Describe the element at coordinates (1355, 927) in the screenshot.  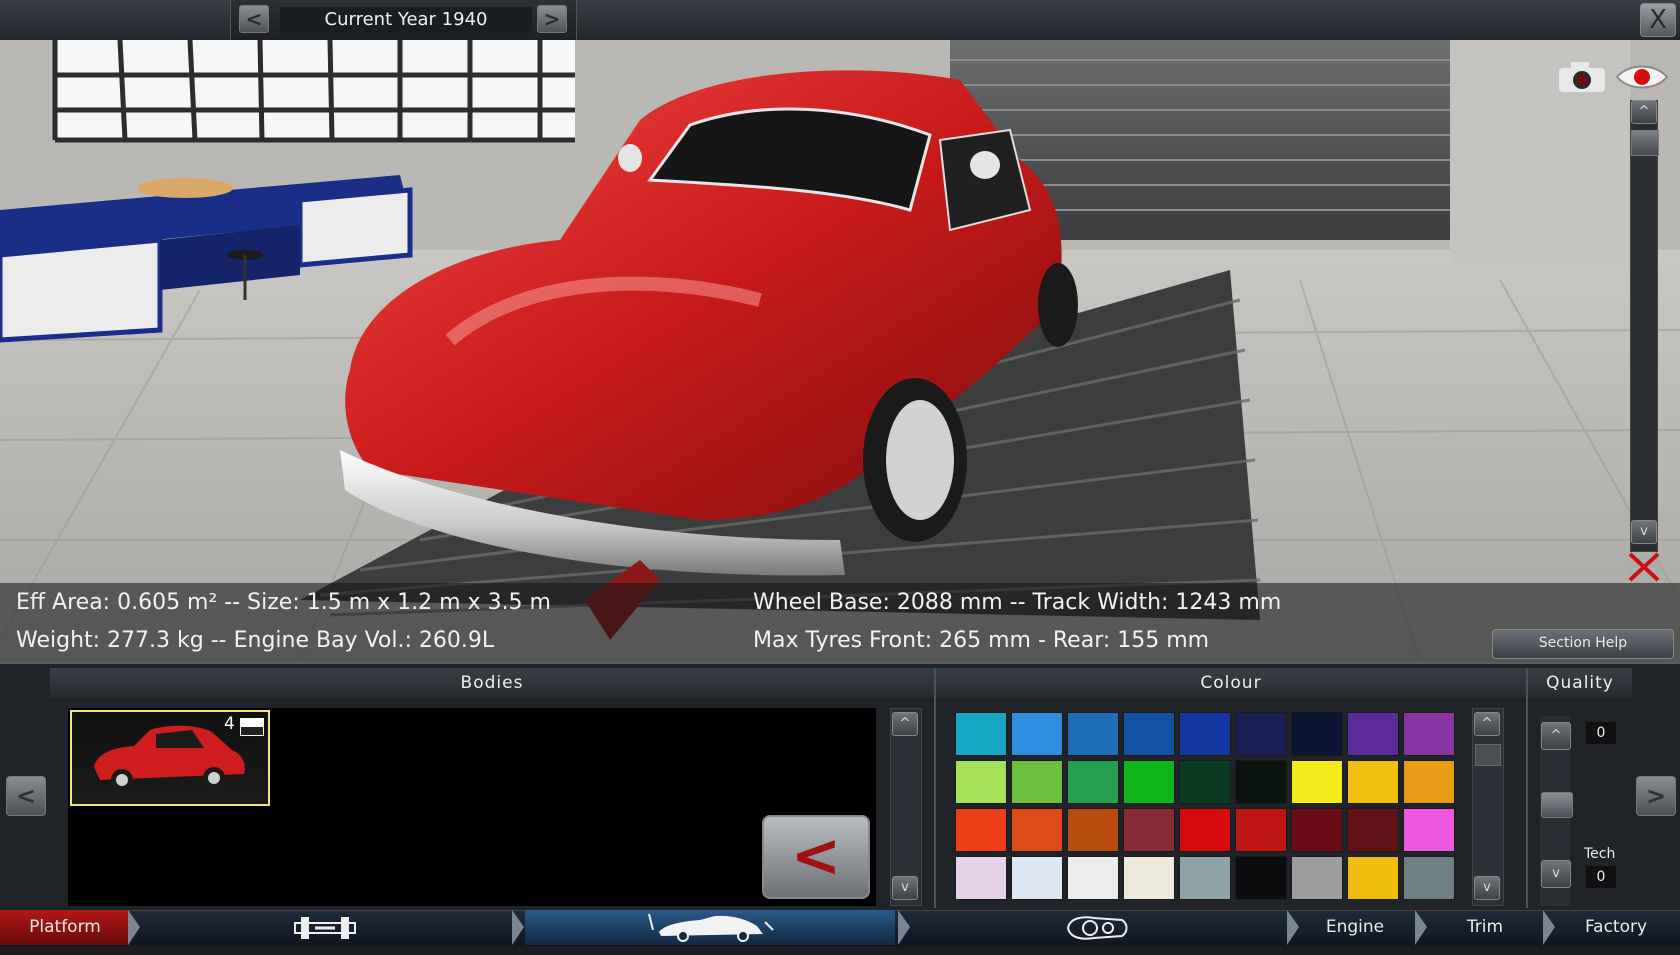
I see `nav-tab-engine: Engine` at that location.